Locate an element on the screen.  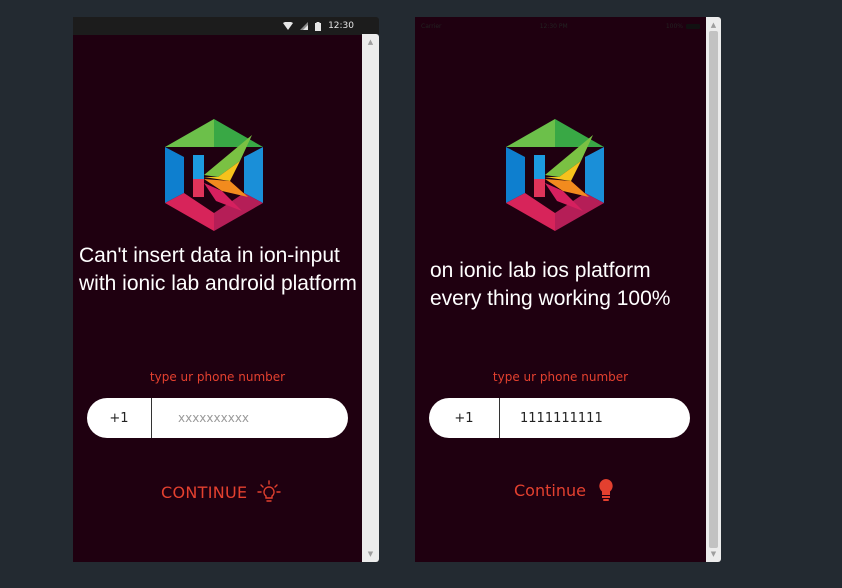
continue-button: Continue is located at coordinates (565, 490).